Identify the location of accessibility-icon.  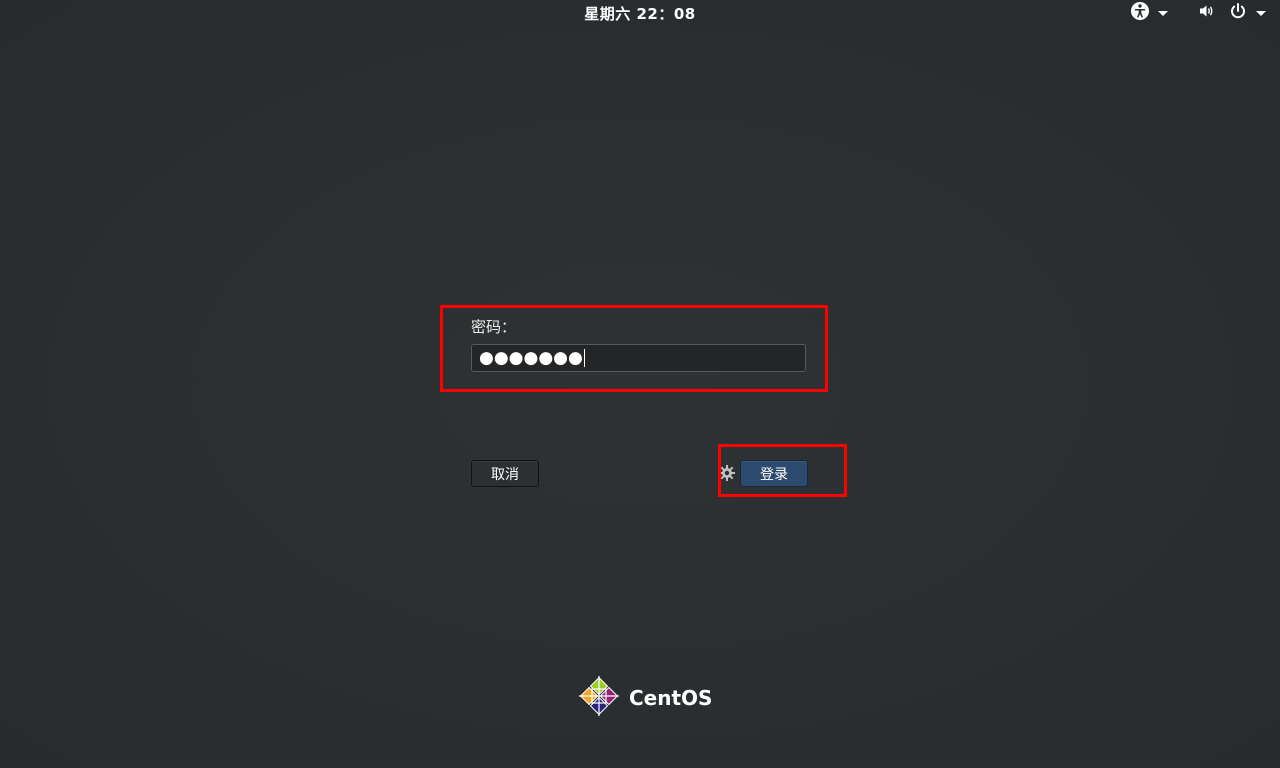
(1140, 13).